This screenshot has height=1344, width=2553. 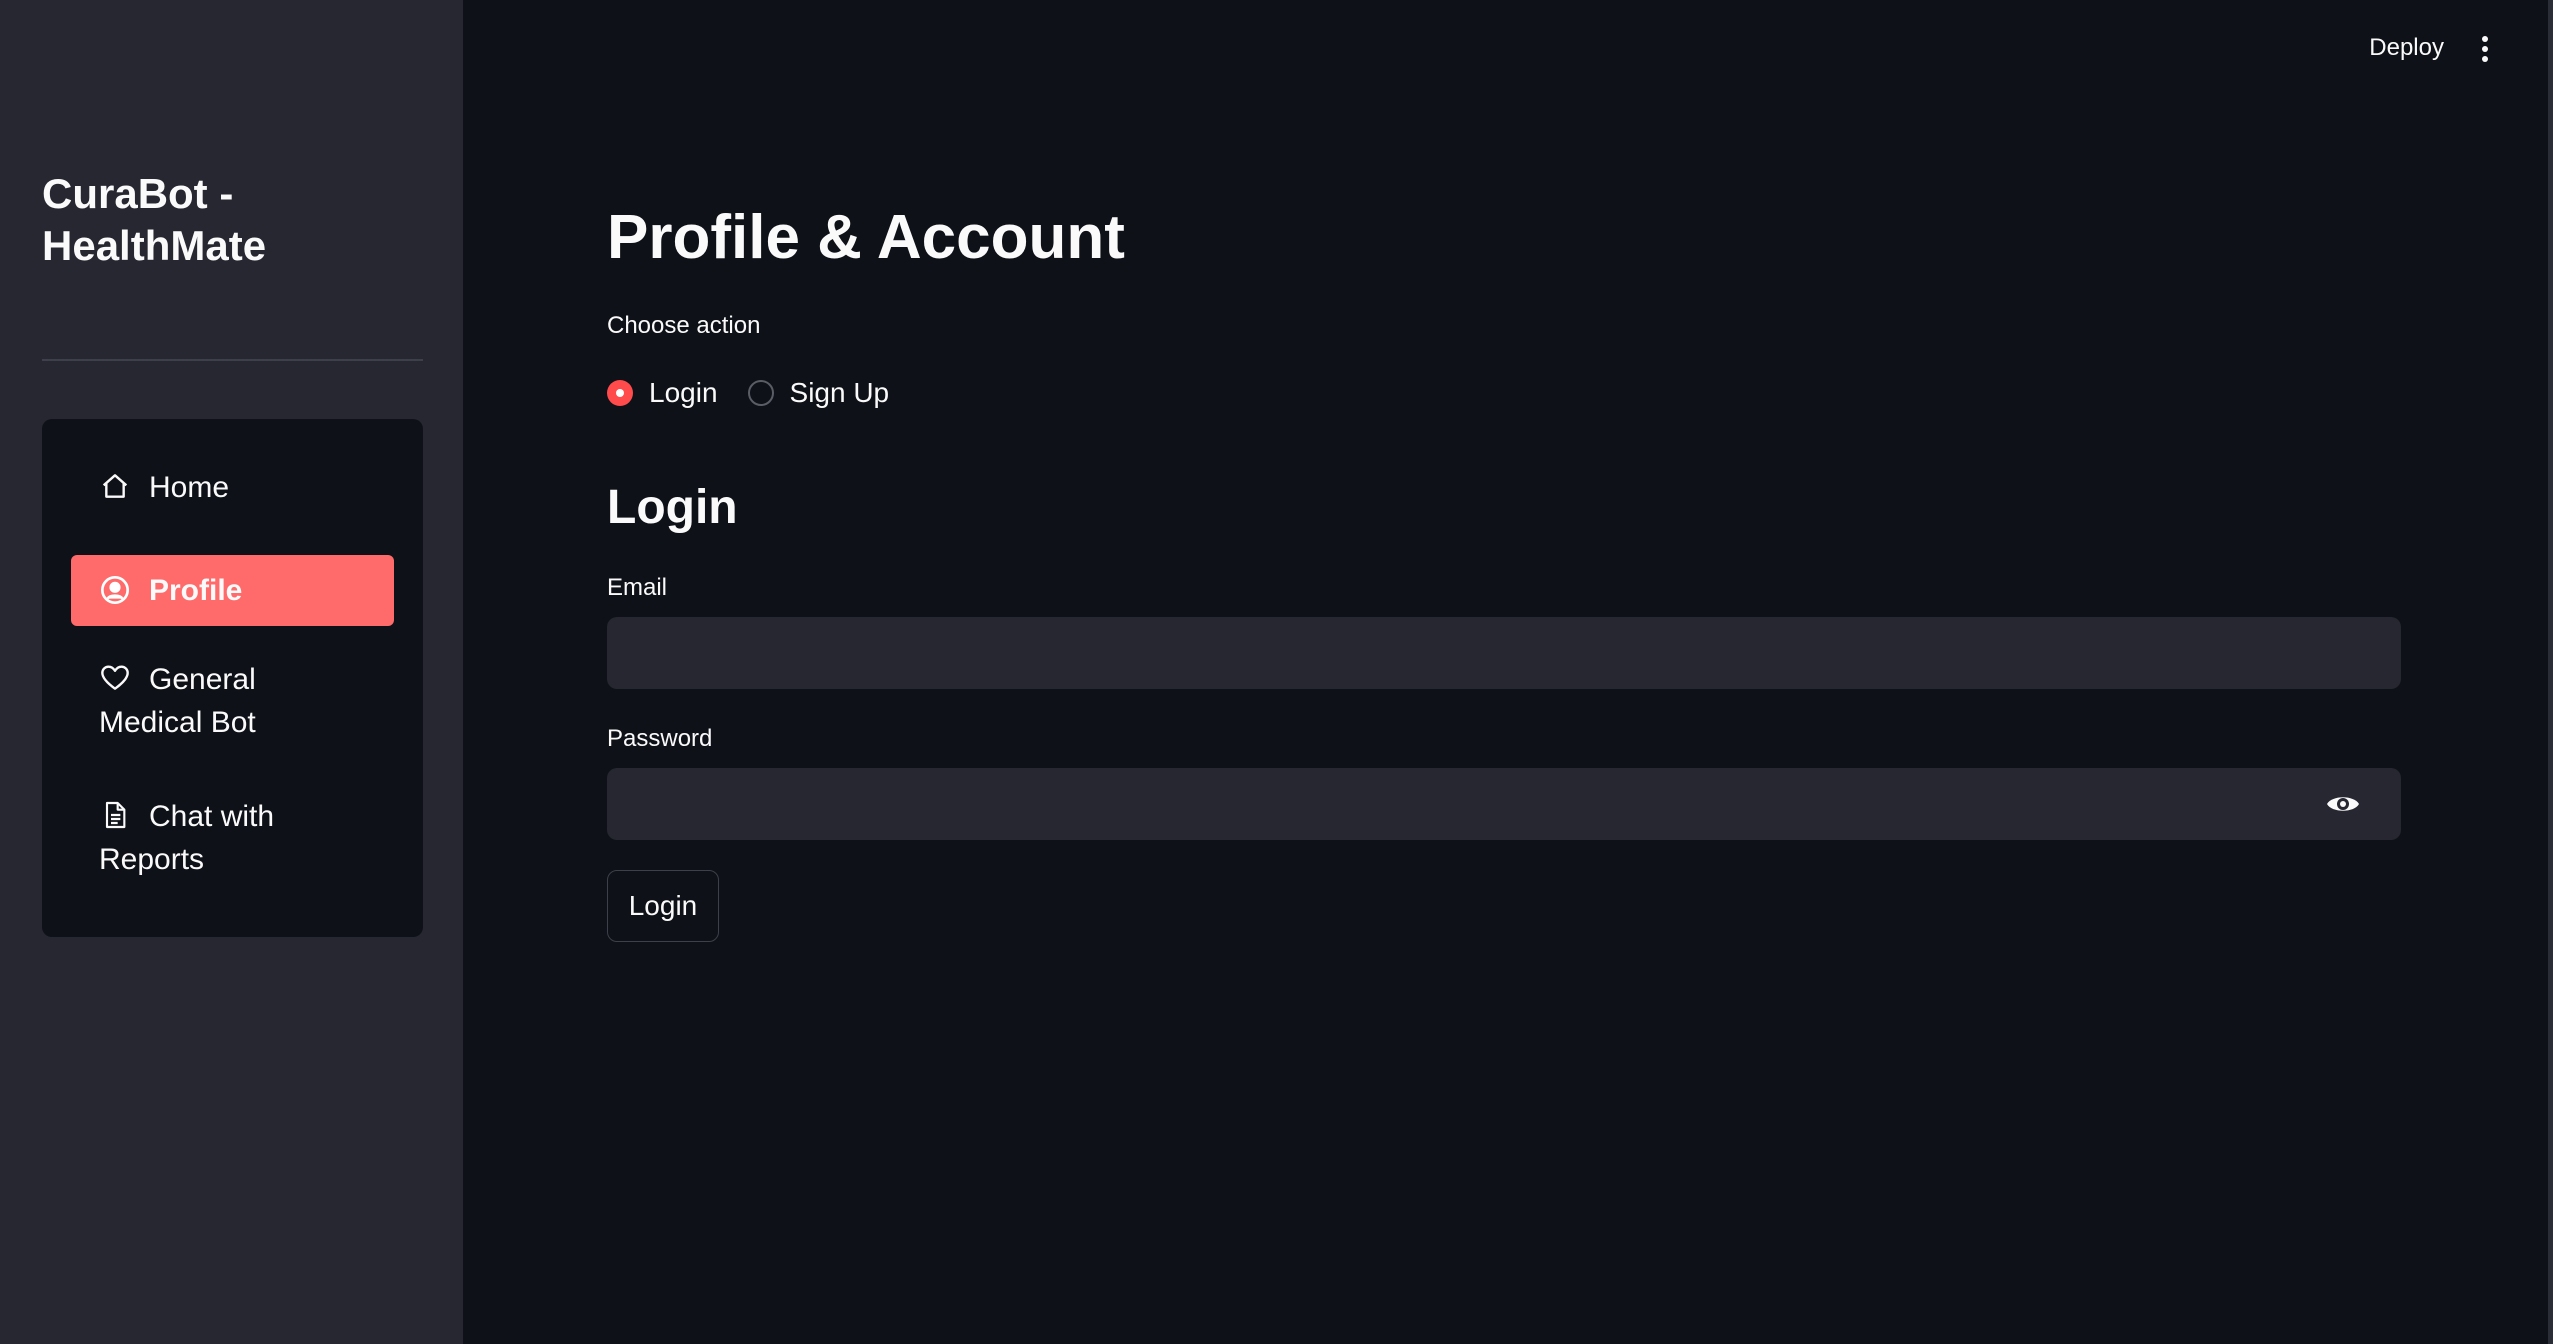 I want to click on sidebar-divider, so click(x=232, y=360).